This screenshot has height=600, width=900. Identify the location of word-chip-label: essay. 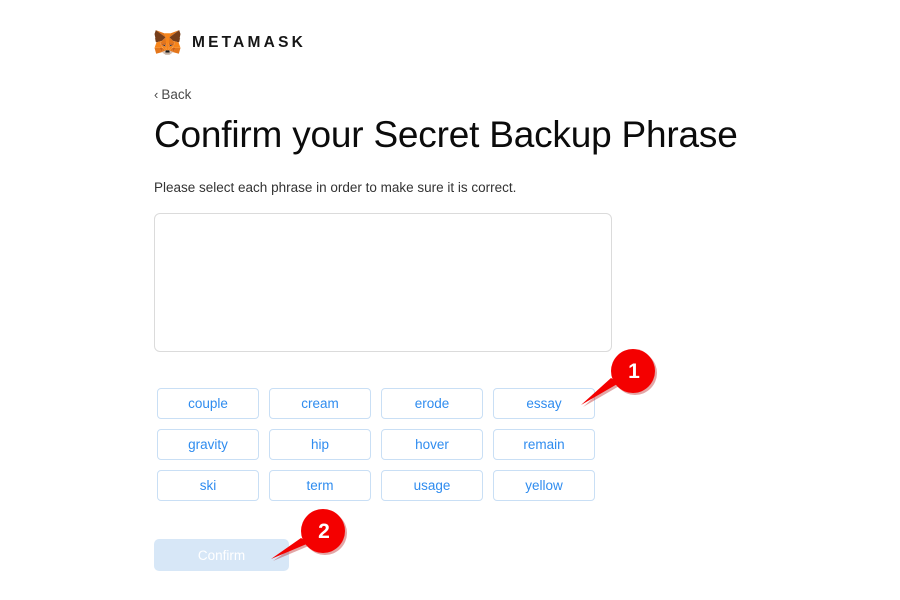
(544, 403).